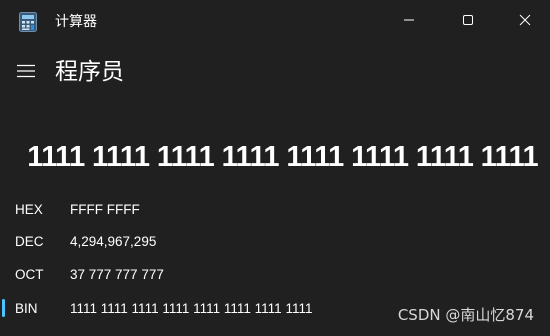 This screenshot has width=550, height=336. I want to click on base-row-dec: DEC 4,294,967,295, so click(190, 242).